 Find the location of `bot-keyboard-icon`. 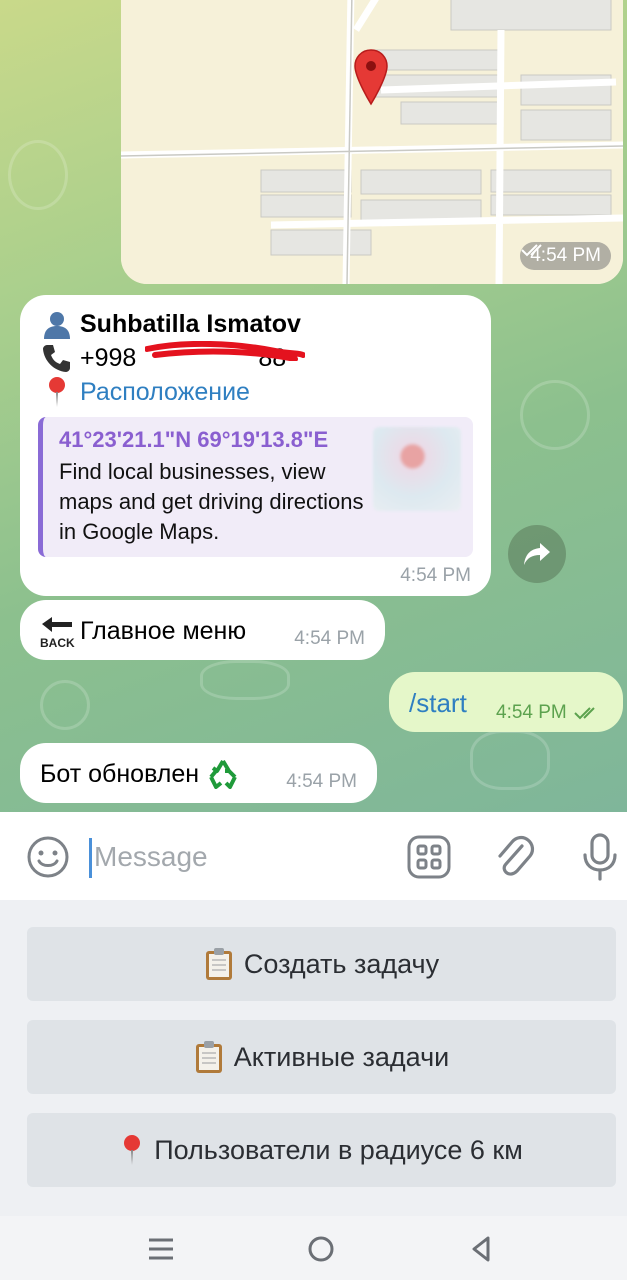

bot-keyboard-icon is located at coordinates (429, 857).